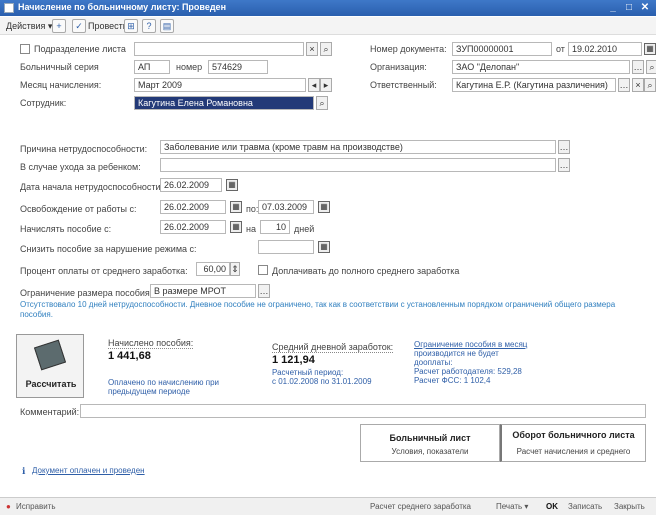 The width and height of the screenshot is (656, 515). I want to click on close-form-button: Закрыть, so click(629, 506).